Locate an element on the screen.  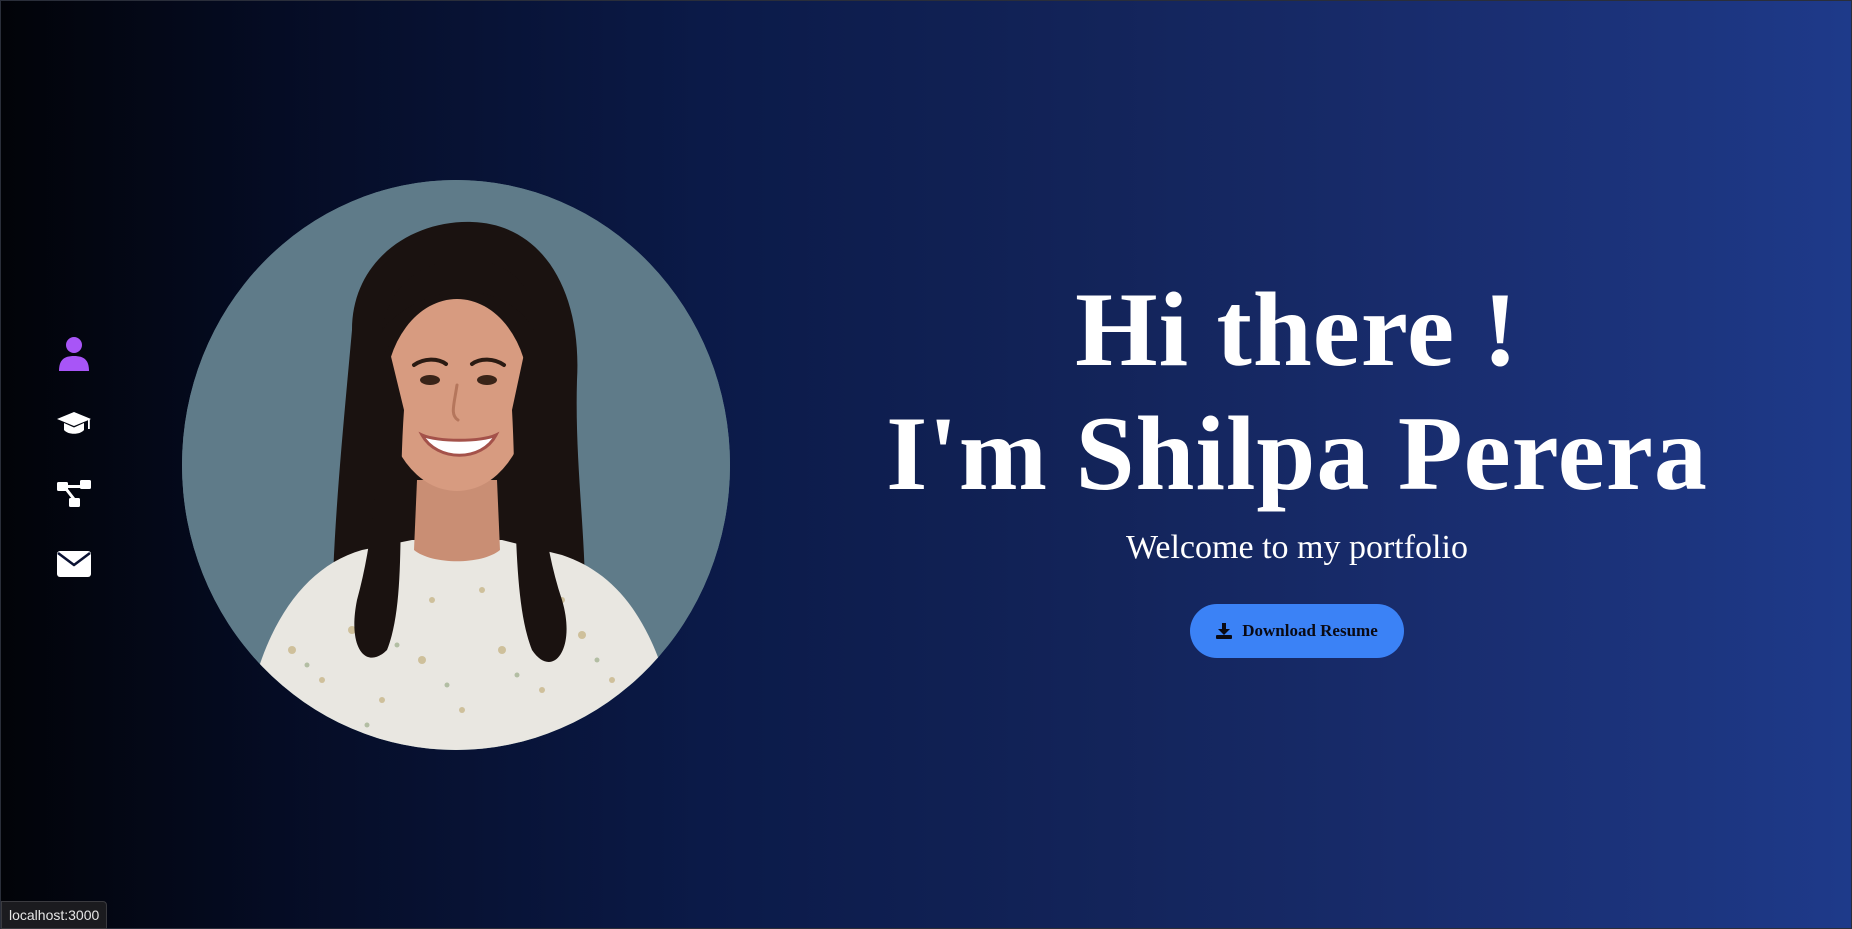
download-resume-label: Download Resume is located at coordinates (1310, 630).